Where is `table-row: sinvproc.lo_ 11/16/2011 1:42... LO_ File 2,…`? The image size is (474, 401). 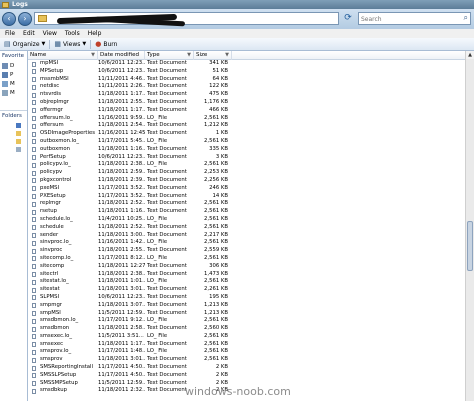 table-row: sinvproc.lo_ 11/16/2011 1:42... LO_ File 2,… is located at coordinates (246, 243).